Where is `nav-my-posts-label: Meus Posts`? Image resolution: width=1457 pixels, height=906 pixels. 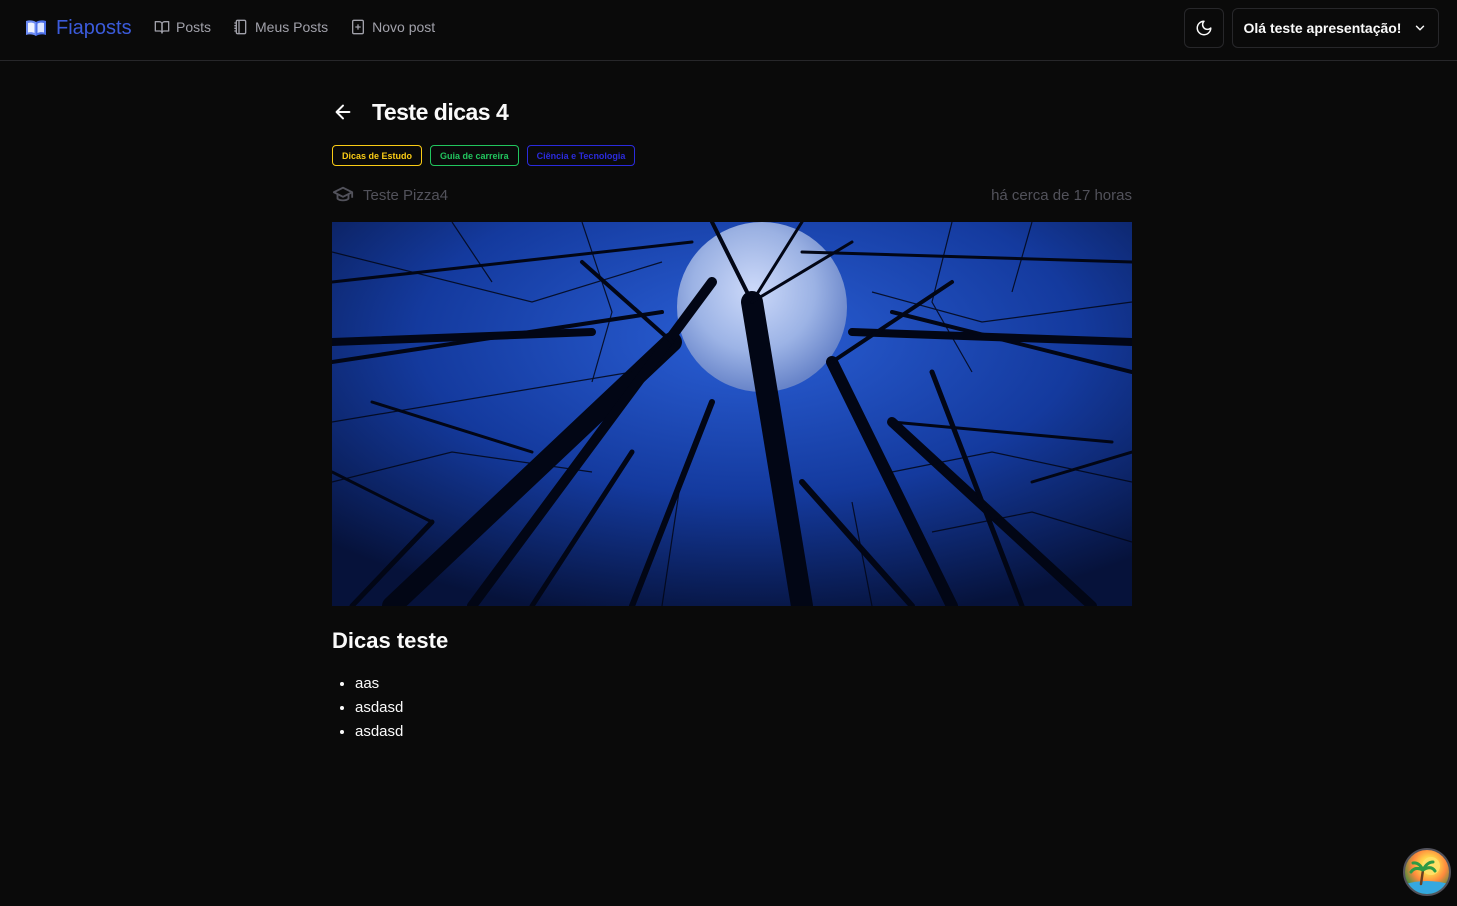
nav-my-posts-label: Meus Posts is located at coordinates (292, 27).